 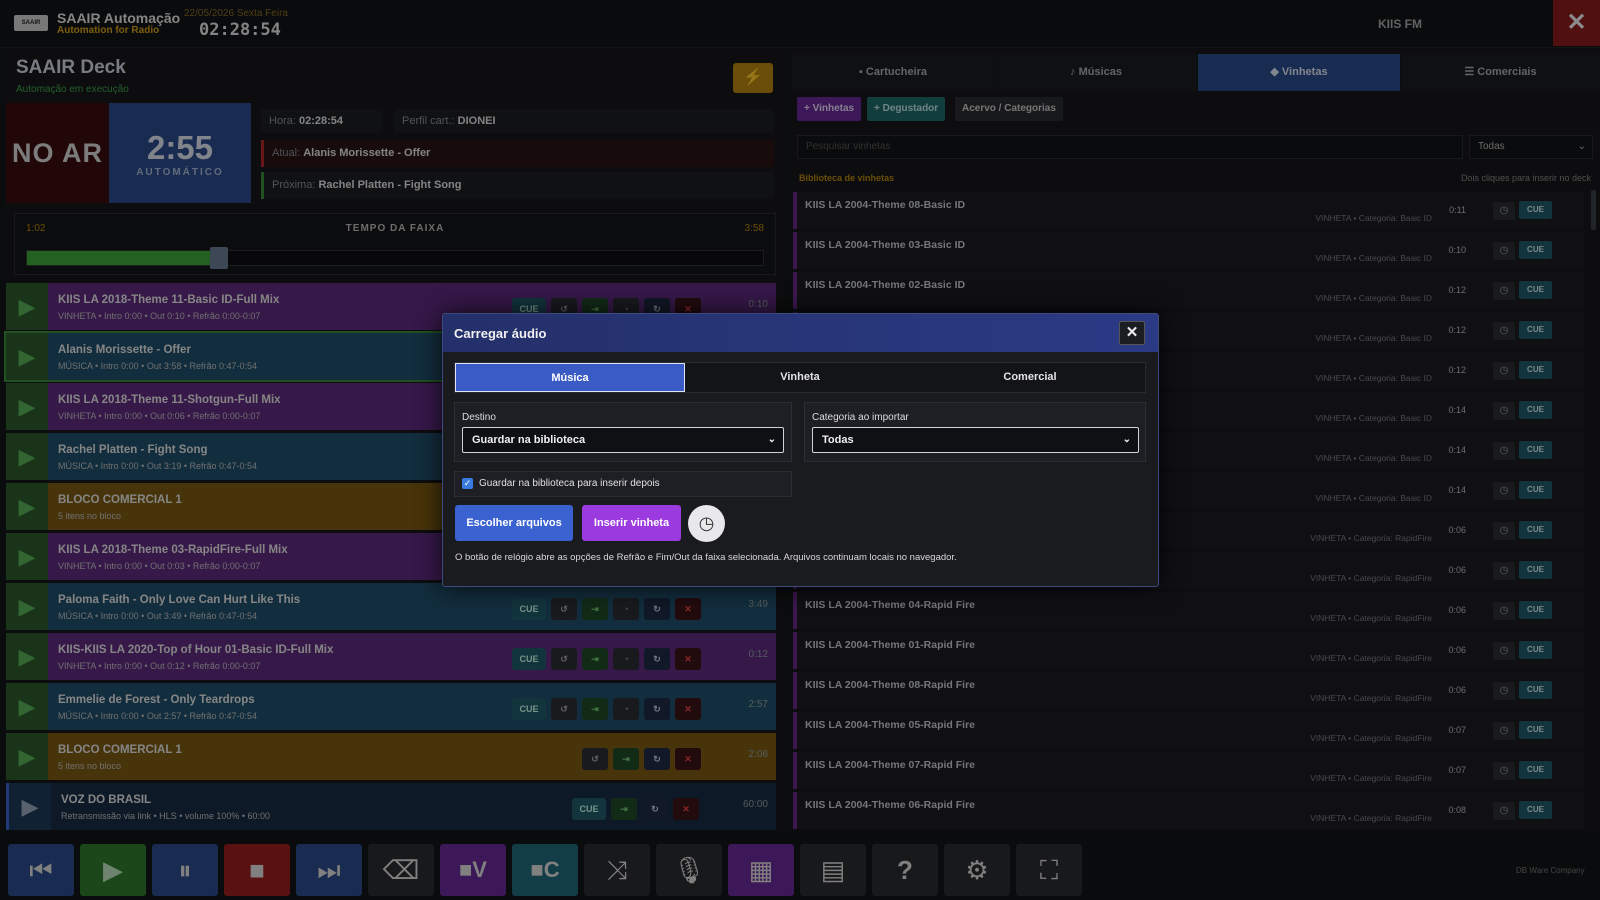 I want to click on destino-label: Destino, so click(x=479, y=417).